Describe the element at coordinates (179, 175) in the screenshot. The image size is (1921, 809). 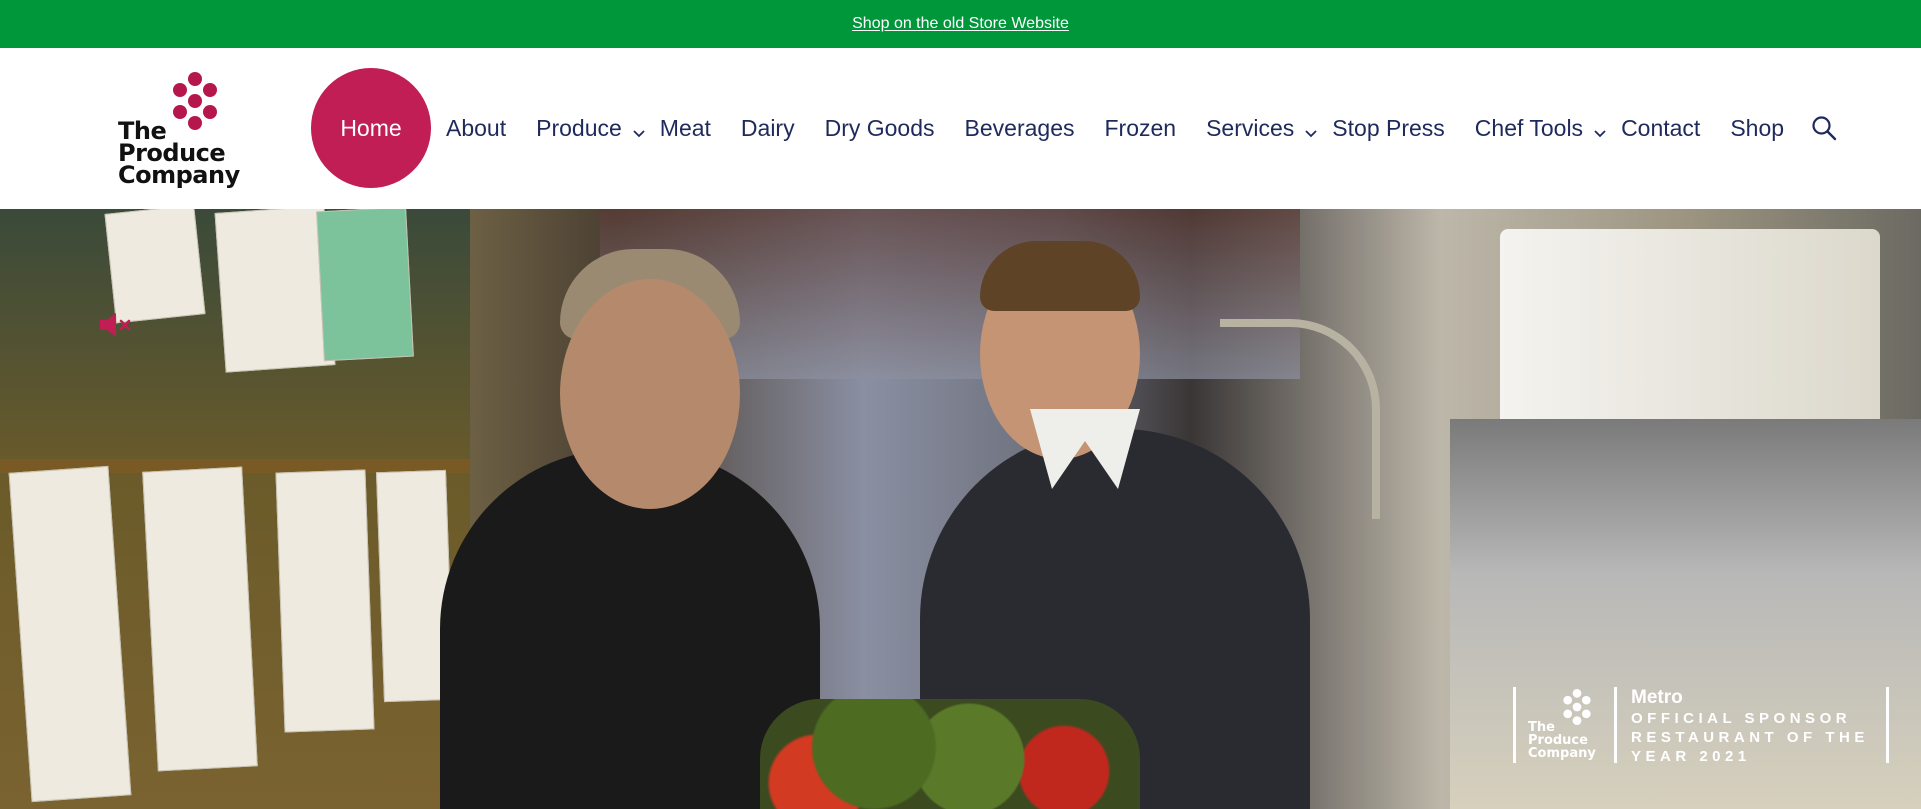
I see `logo-line-3: Company` at that location.